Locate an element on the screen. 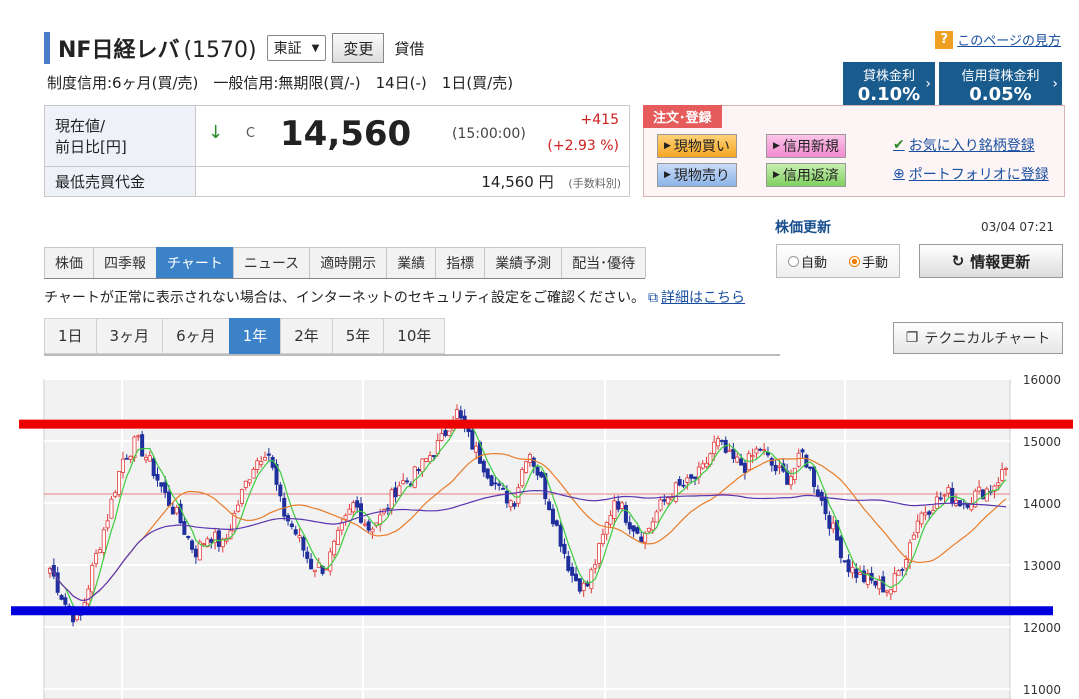  change-button: 変更 is located at coordinates (358, 48).